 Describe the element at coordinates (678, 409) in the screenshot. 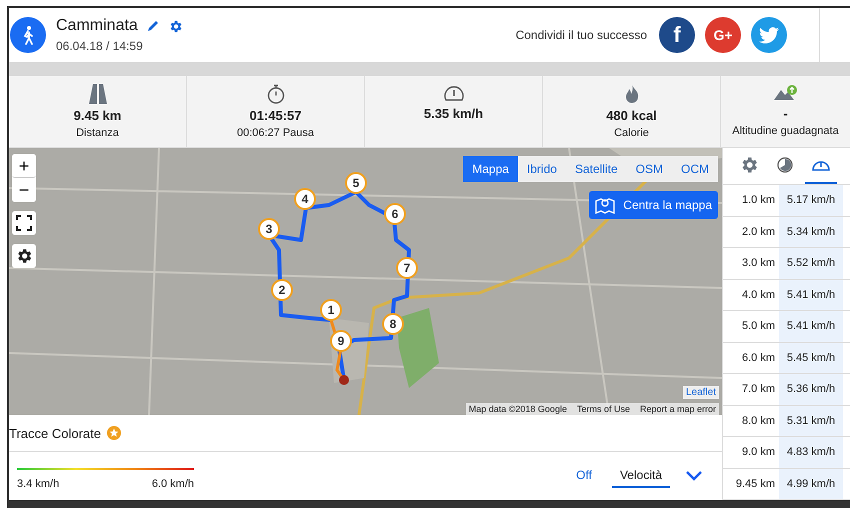

I see `map-attribution: Report a map error` at that location.